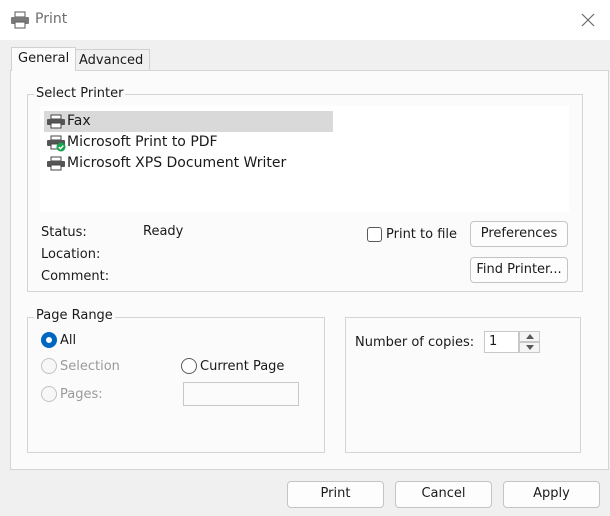 This screenshot has height=516, width=610. I want to click on select-printer-group-label: Select Printer, so click(80, 93).